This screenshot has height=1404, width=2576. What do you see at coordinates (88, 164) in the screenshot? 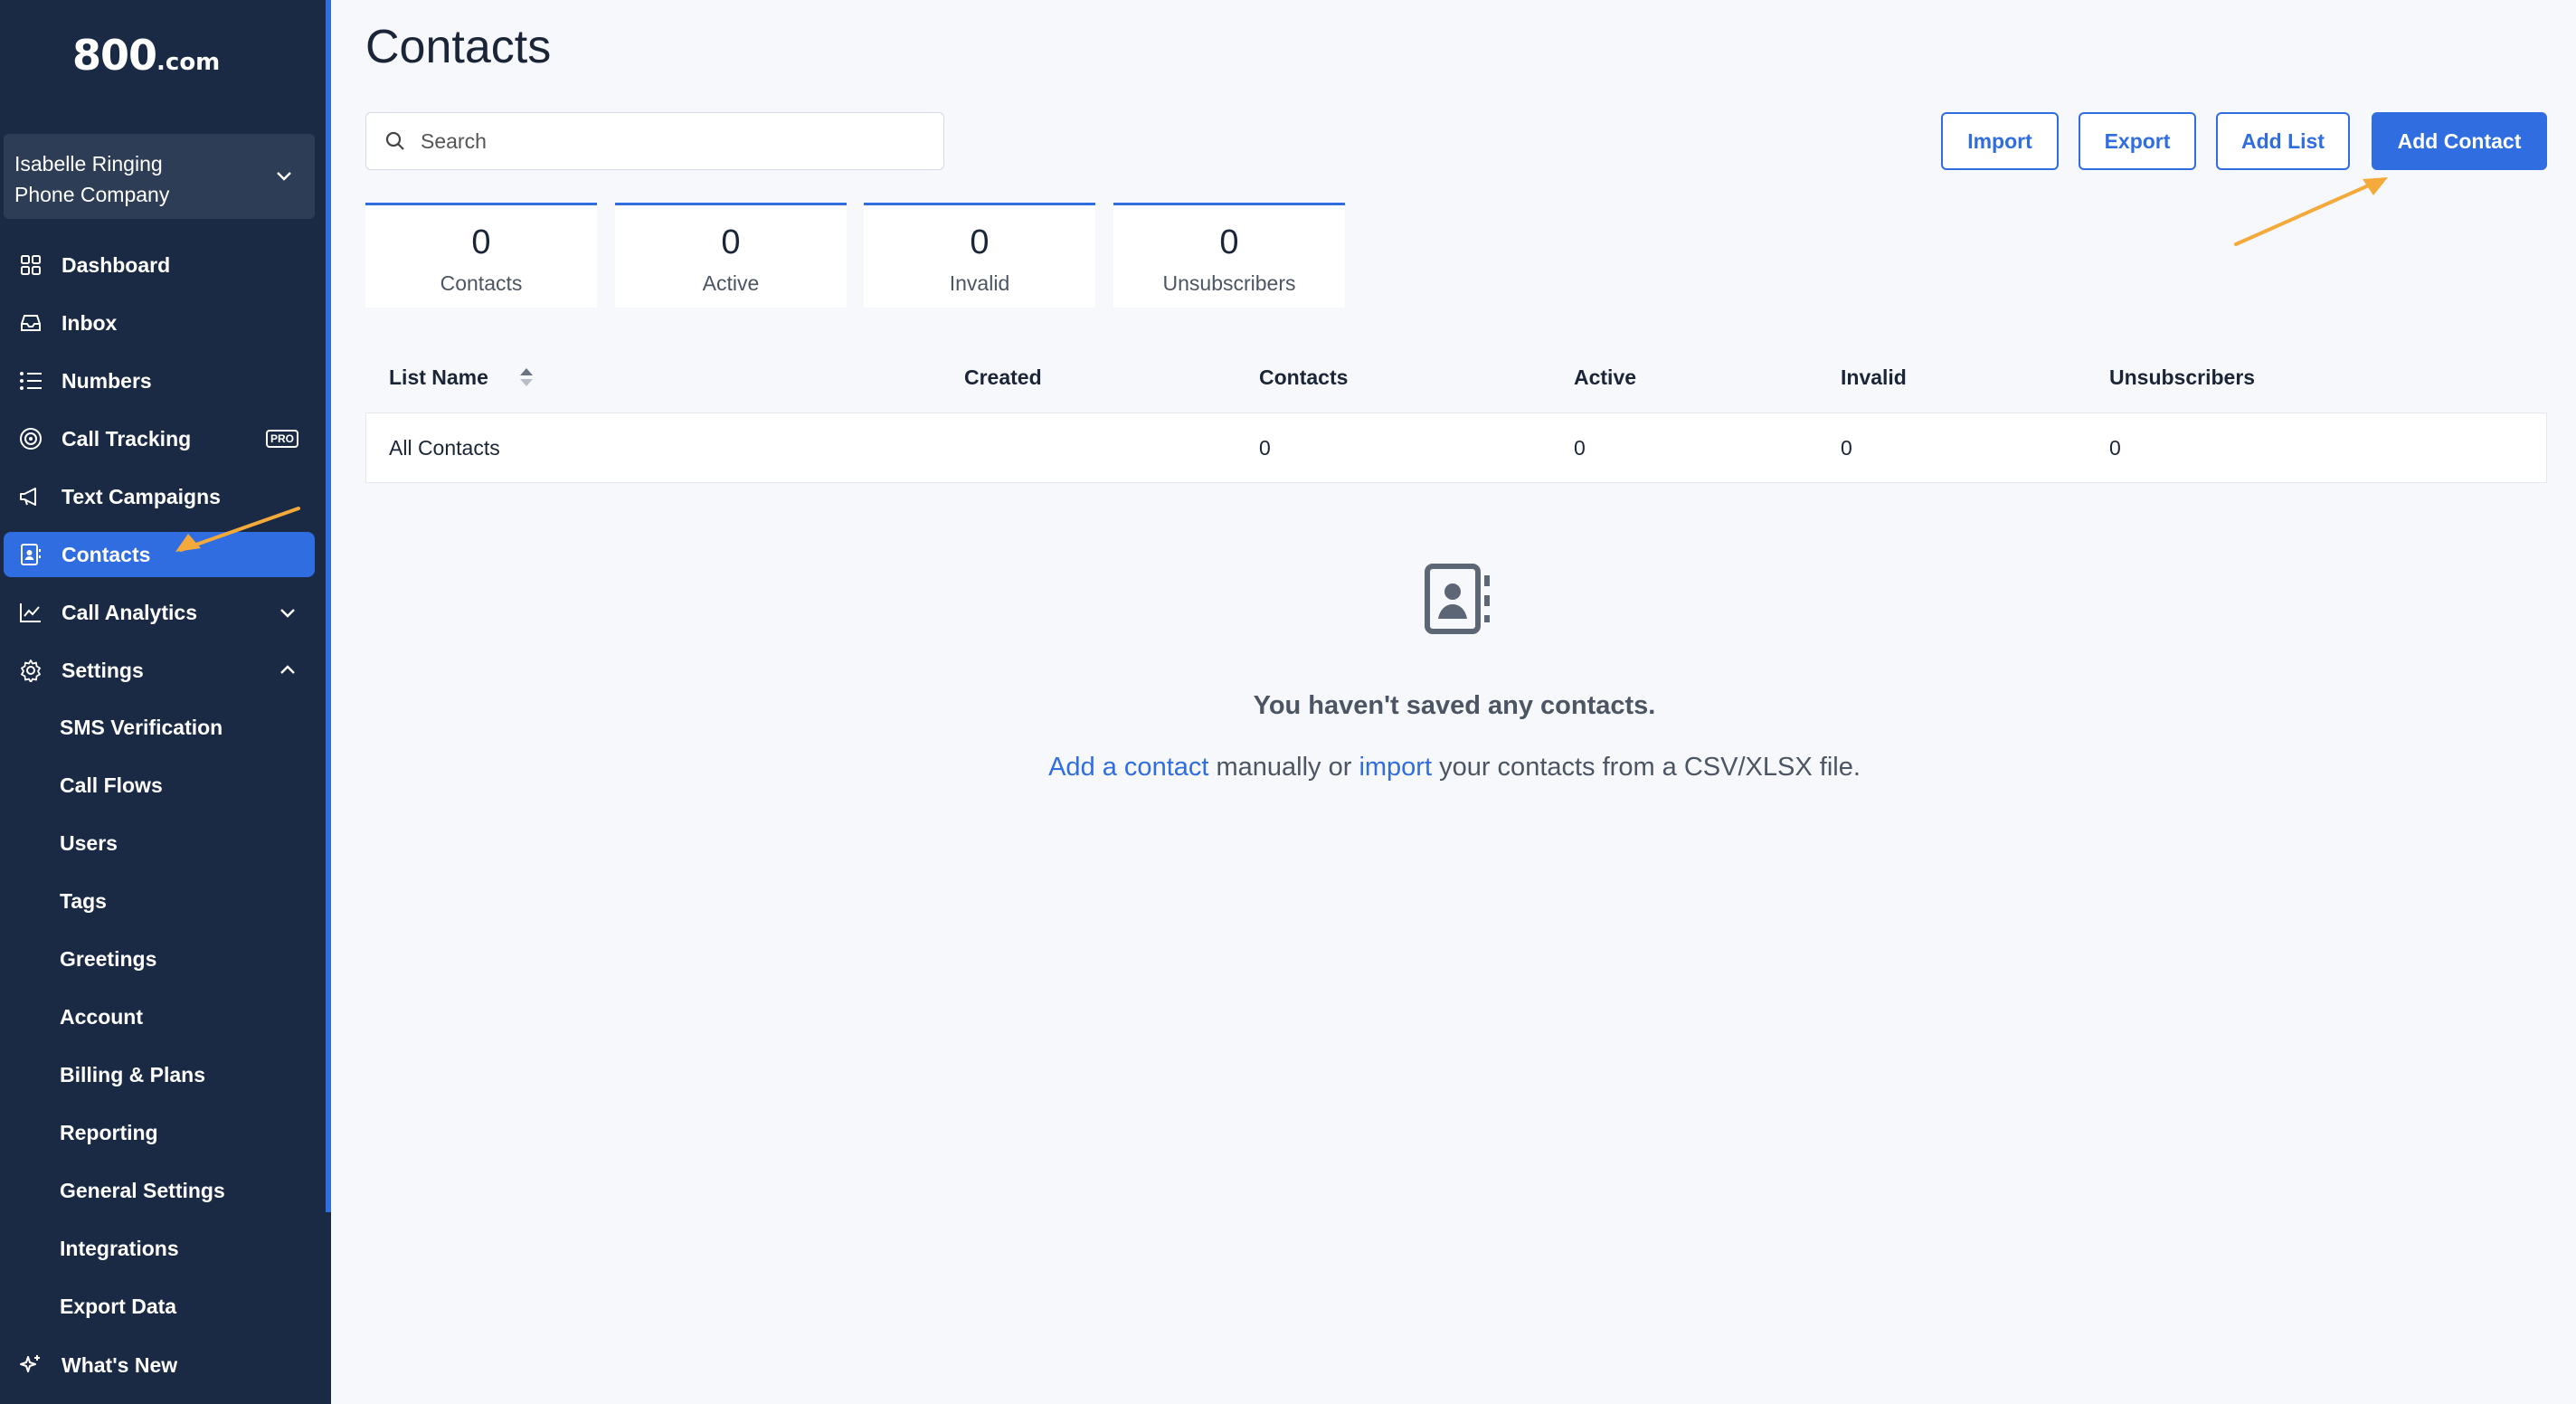
I see `account-name-line1: Isabelle Ringing` at bounding box center [88, 164].